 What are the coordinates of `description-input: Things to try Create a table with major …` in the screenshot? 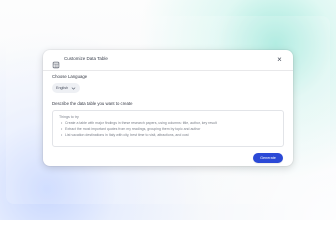 It's located at (168, 128).